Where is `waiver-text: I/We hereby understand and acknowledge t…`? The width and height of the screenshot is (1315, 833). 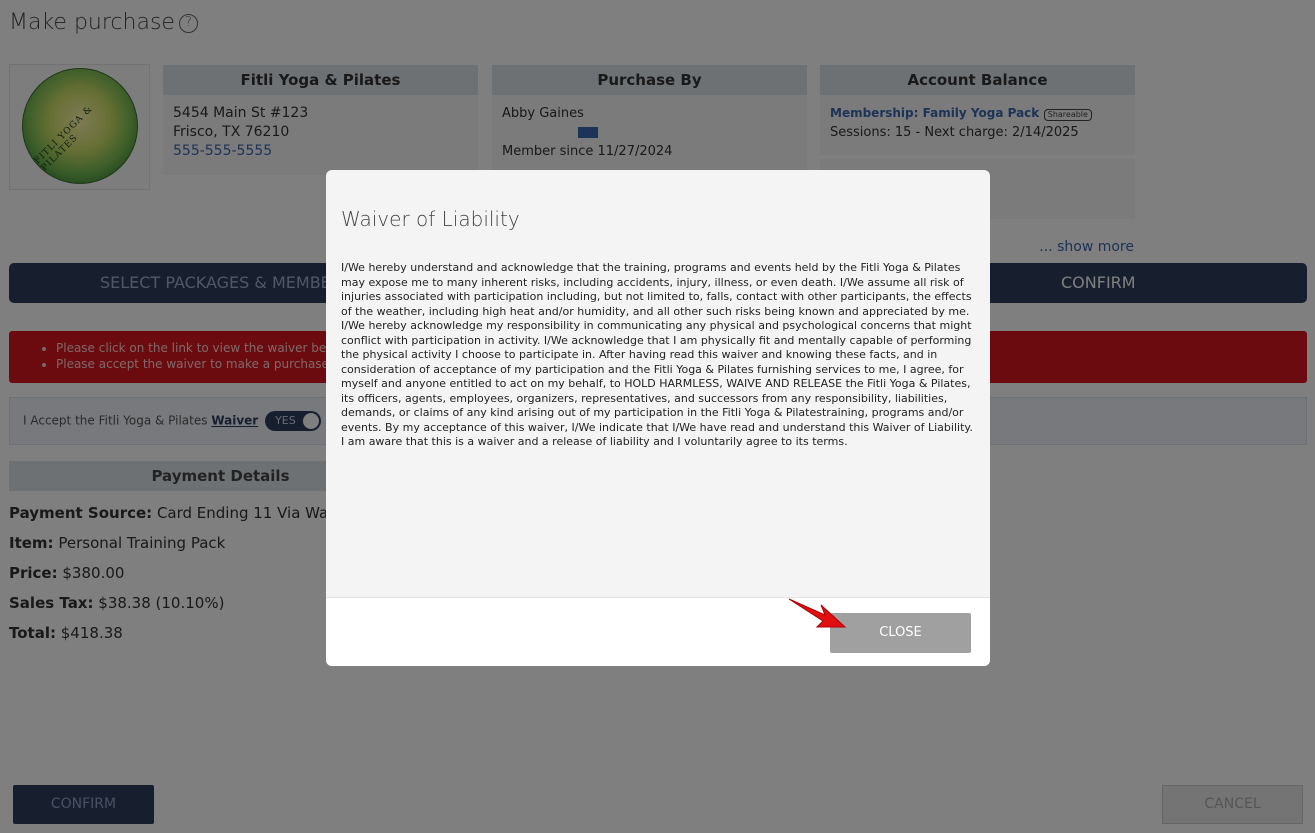 waiver-text: I/We hereby understand and acknowledge t… is located at coordinates (657, 354).